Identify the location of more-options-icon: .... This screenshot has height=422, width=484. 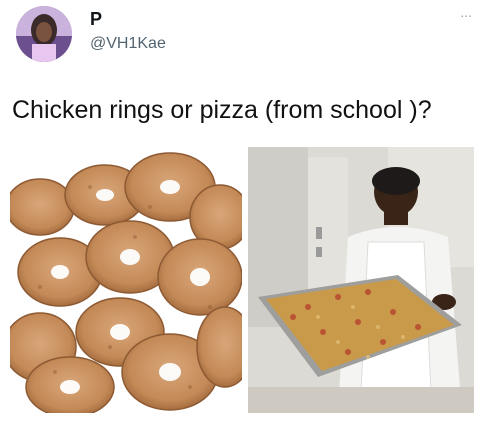
(466, 12).